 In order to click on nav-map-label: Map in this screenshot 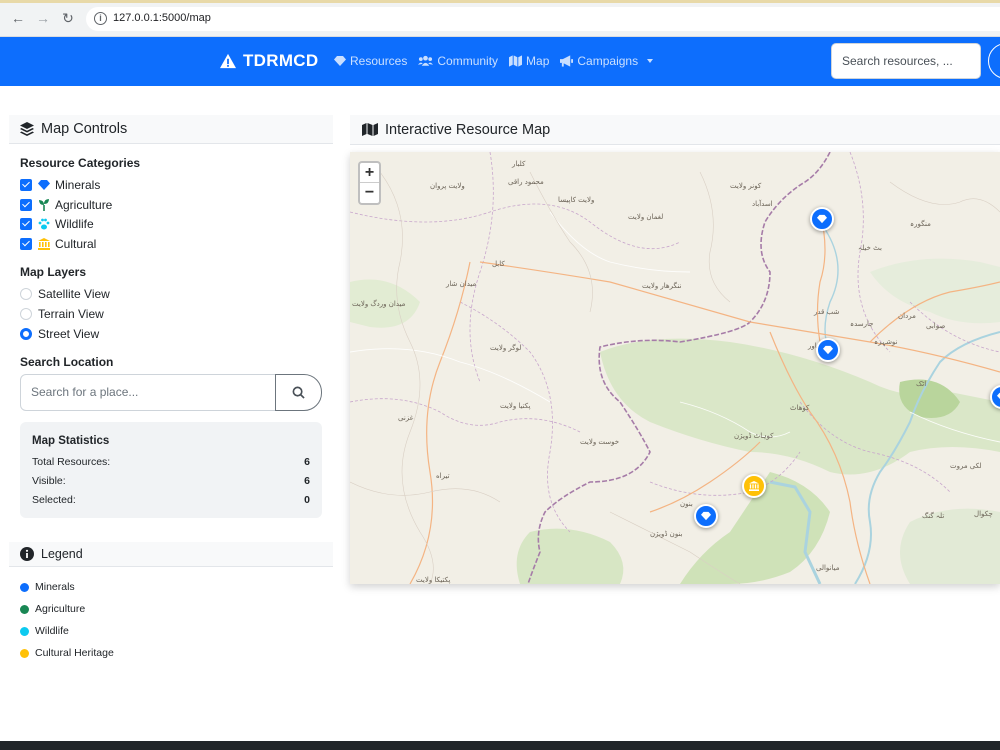, I will do `click(538, 61)`.